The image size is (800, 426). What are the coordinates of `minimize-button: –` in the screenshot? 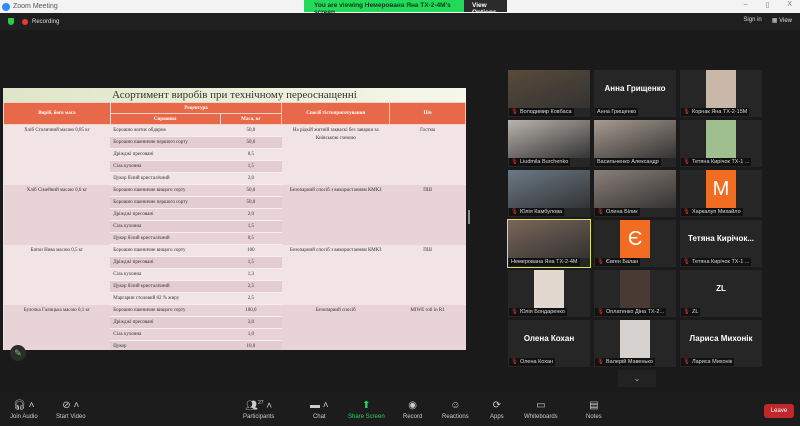 It's located at (746, 5).